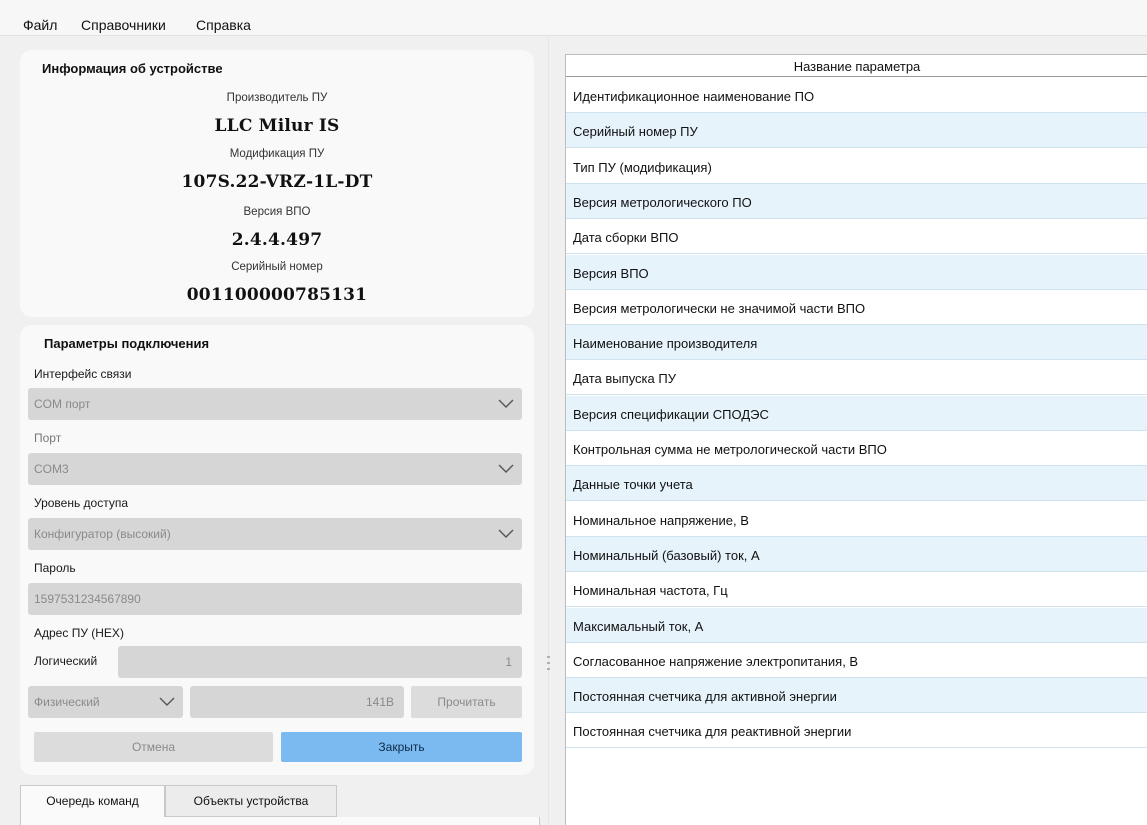 Image resolution: width=1147 pixels, height=825 pixels. What do you see at coordinates (277, 154) in the screenshot?
I see `modification-label: Модификация ПУ` at bounding box center [277, 154].